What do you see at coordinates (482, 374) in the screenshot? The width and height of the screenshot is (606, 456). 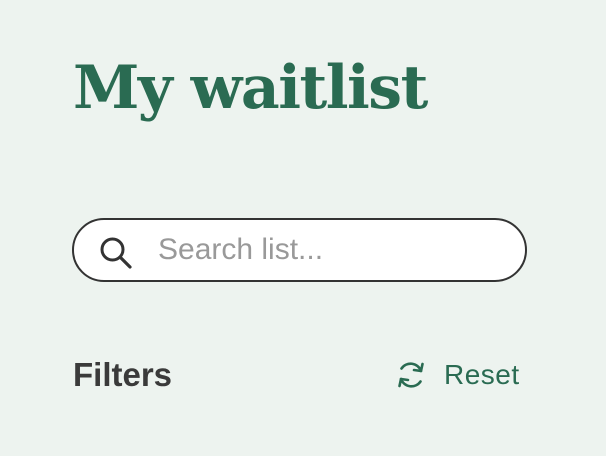 I see `reset-label: Reset` at bounding box center [482, 374].